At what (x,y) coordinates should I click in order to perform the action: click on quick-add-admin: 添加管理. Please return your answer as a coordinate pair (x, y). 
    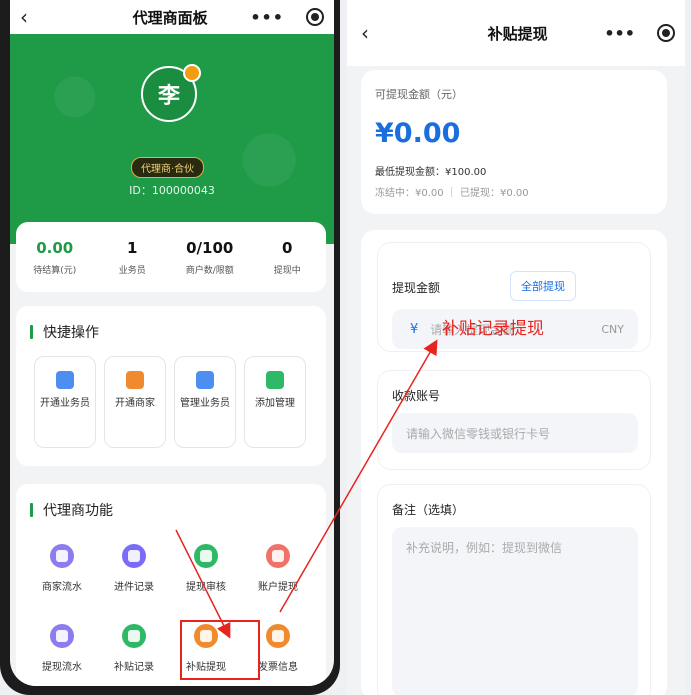
    Looking at the image, I should click on (275, 402).